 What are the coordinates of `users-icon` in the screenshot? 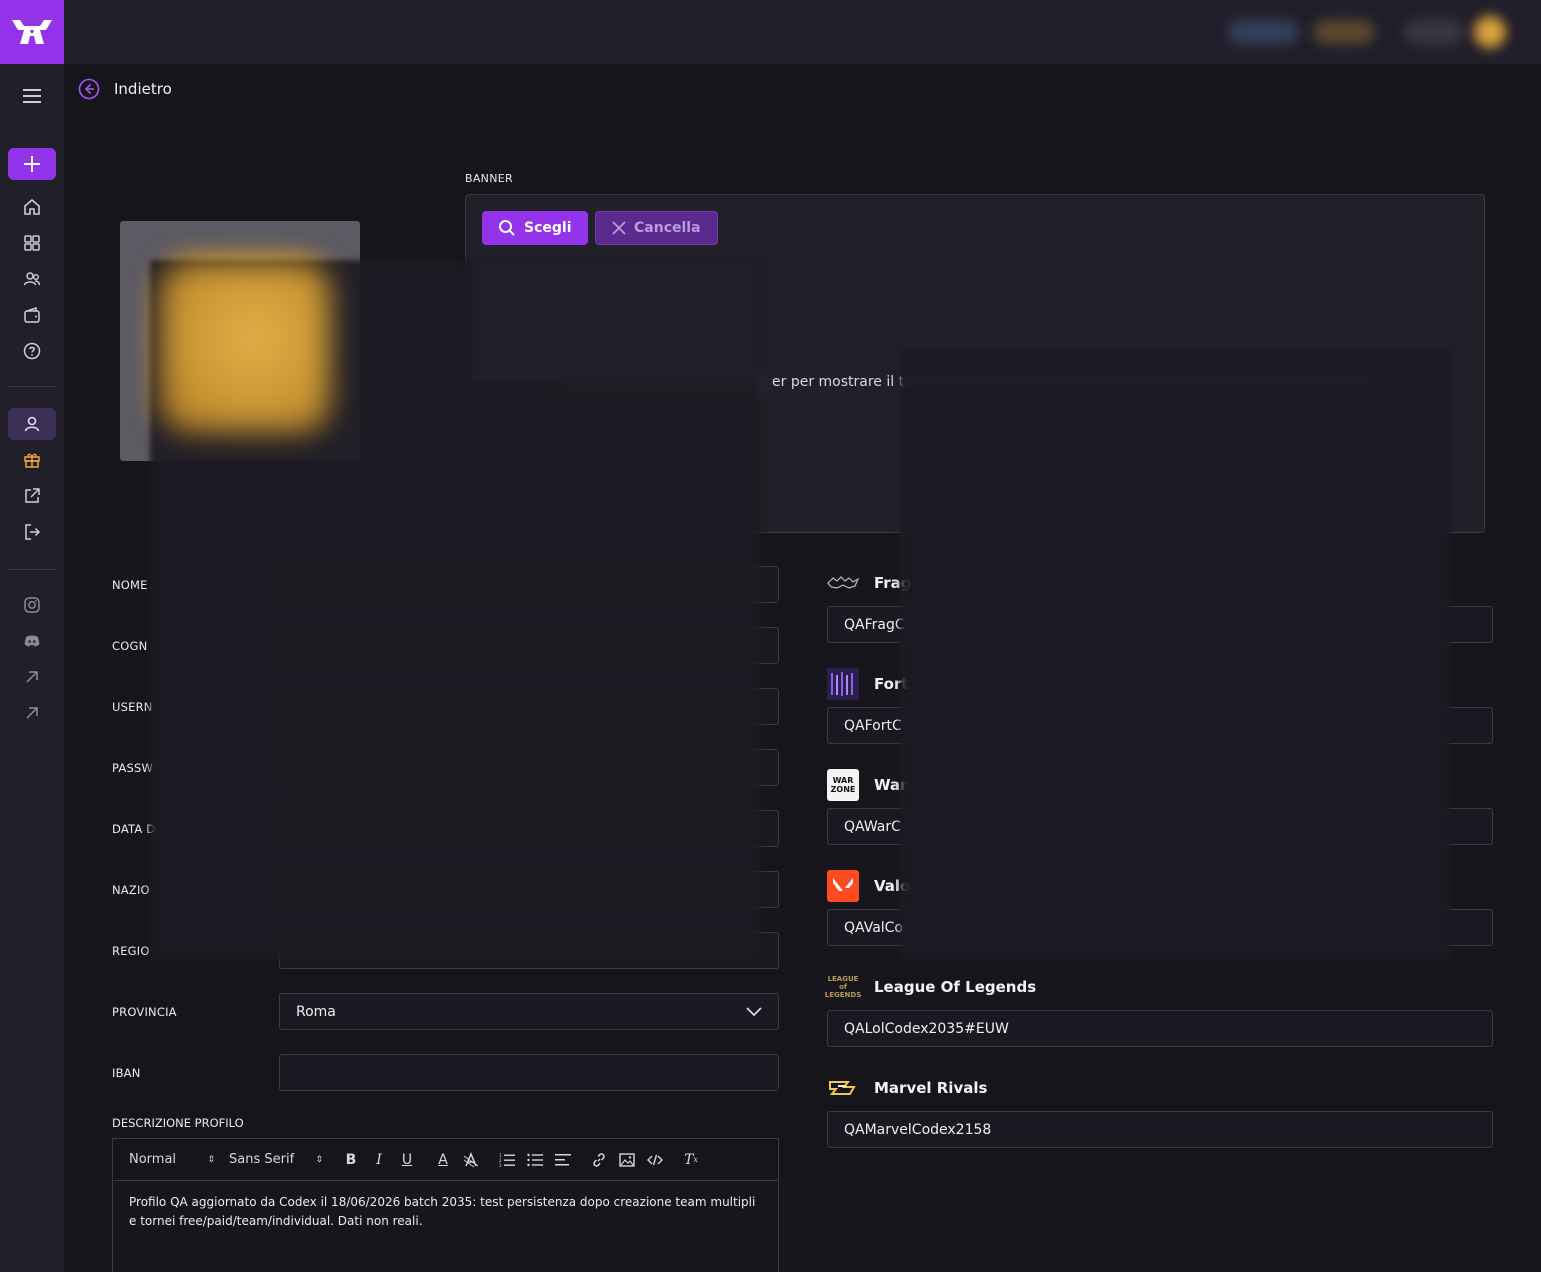 It's located at (32, 279).